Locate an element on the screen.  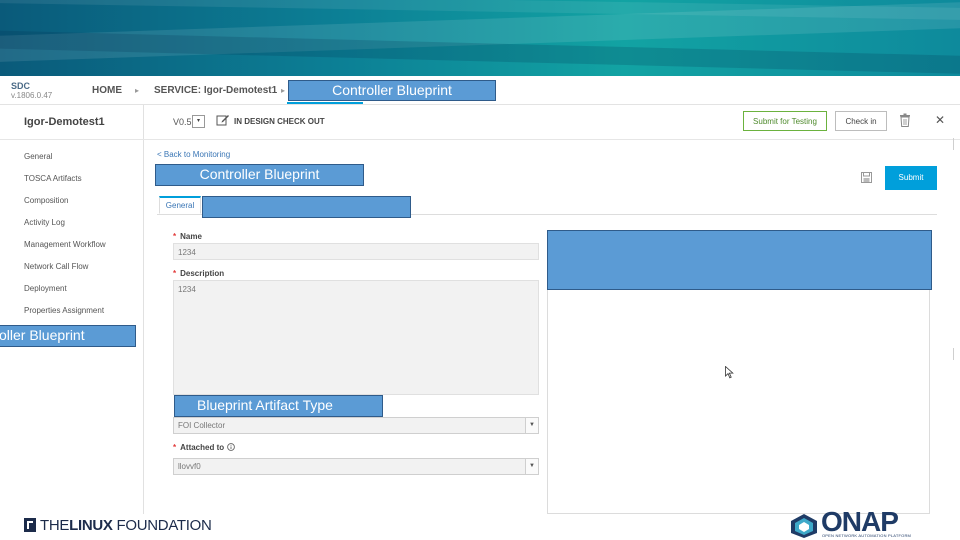
description-label: * Description is located at coordinates (198, 273).